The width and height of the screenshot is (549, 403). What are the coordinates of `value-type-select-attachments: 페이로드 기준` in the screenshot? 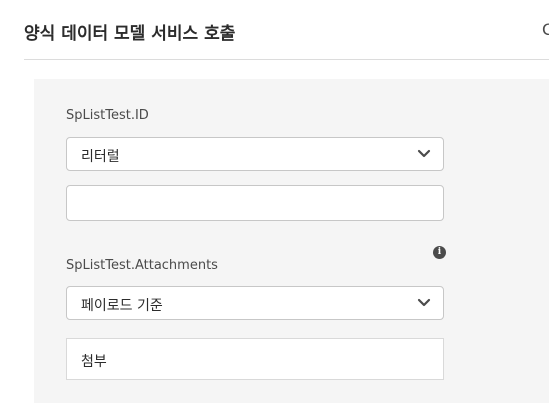 It's located at (255, 303).